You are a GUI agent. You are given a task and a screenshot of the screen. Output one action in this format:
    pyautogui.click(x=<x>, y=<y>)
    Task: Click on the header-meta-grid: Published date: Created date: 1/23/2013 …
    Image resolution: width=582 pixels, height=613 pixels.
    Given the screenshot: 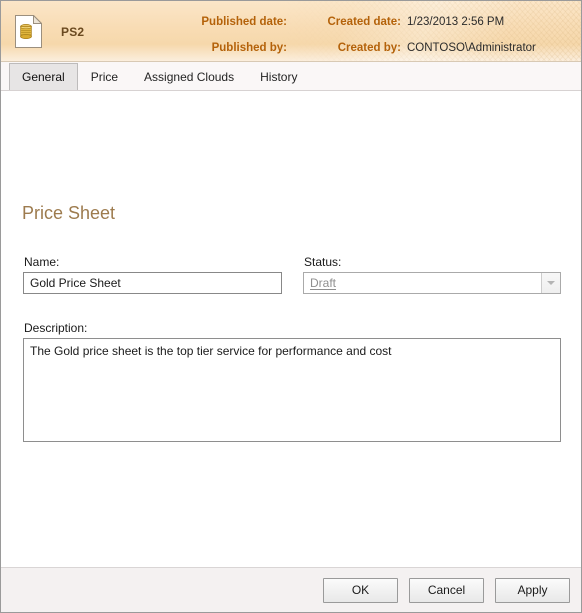 What is the action you would take?
    pyautogui.click(x=361, y=35)
    